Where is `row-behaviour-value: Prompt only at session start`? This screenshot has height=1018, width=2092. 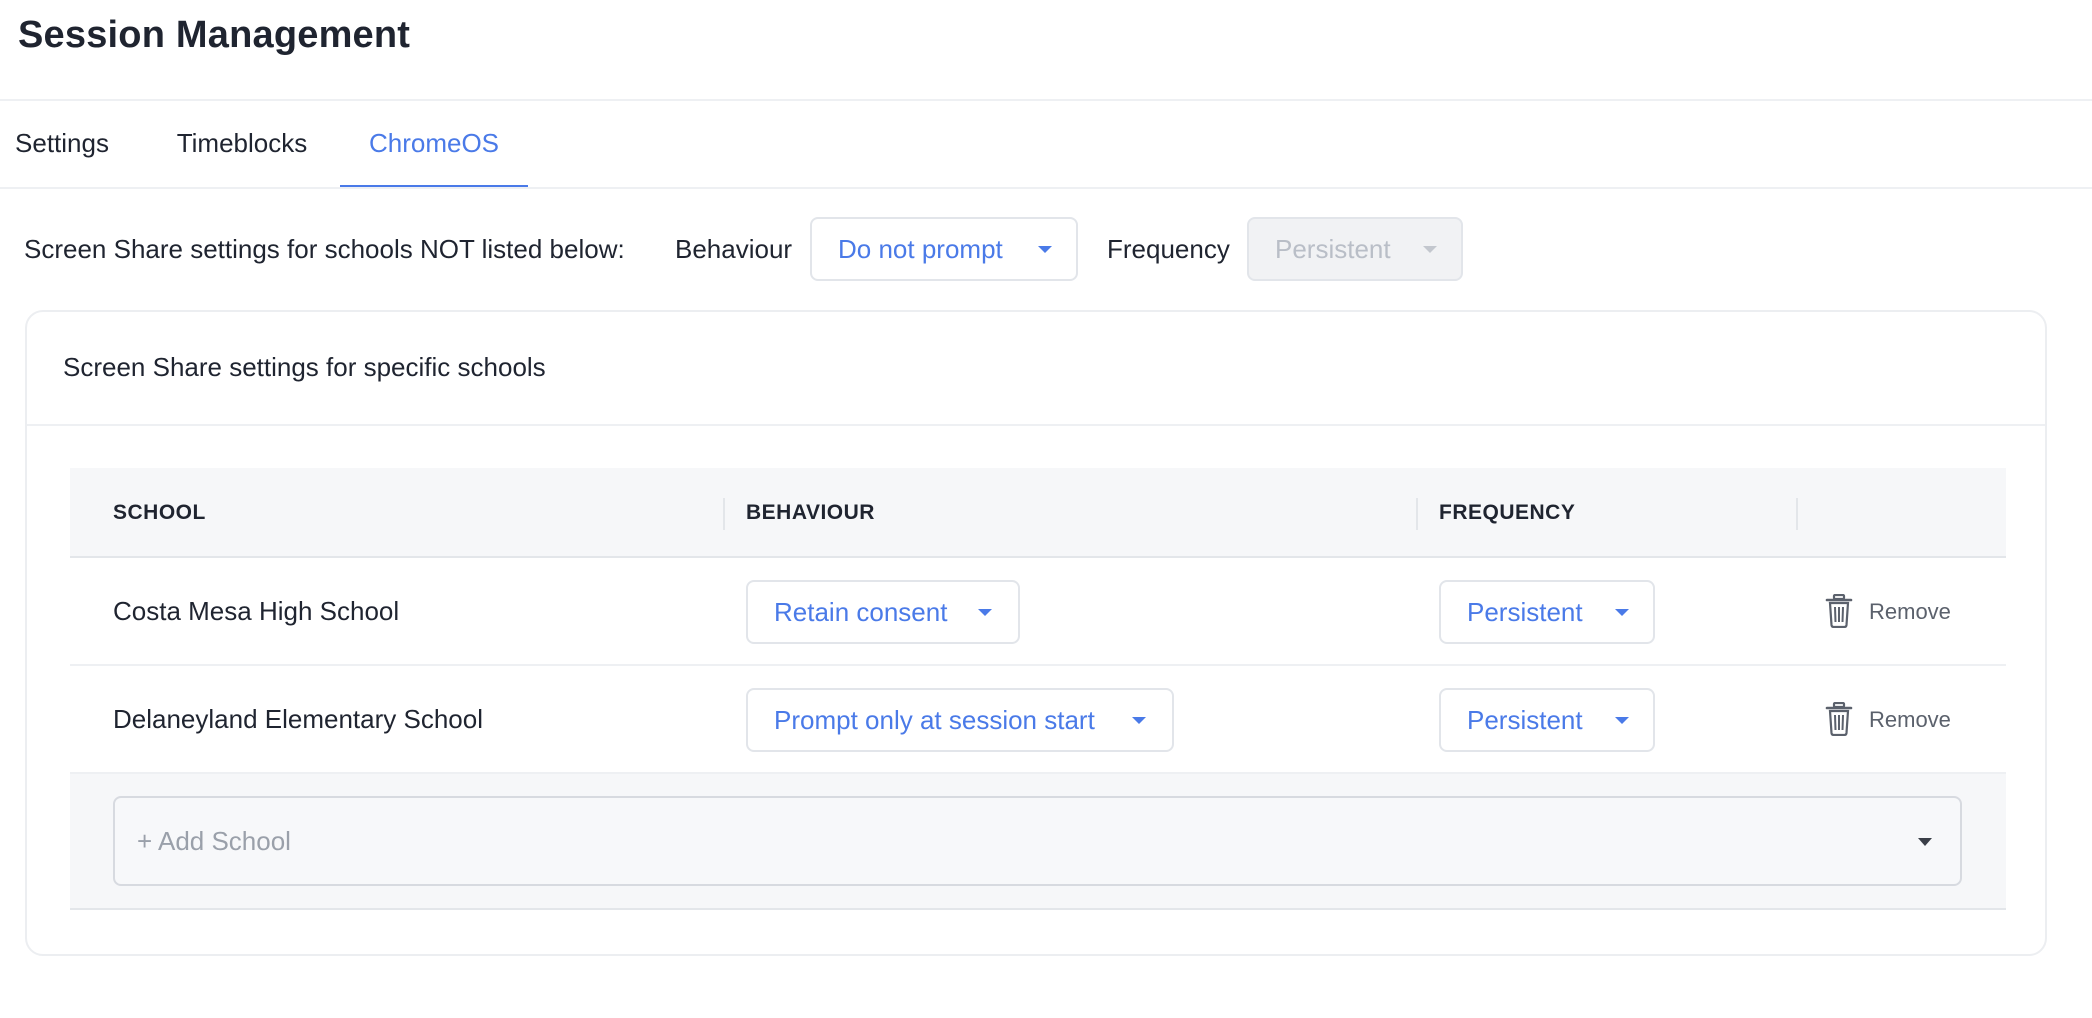
row-behaviour-value: Prompt only at session start is located at coordinates (934, 720).